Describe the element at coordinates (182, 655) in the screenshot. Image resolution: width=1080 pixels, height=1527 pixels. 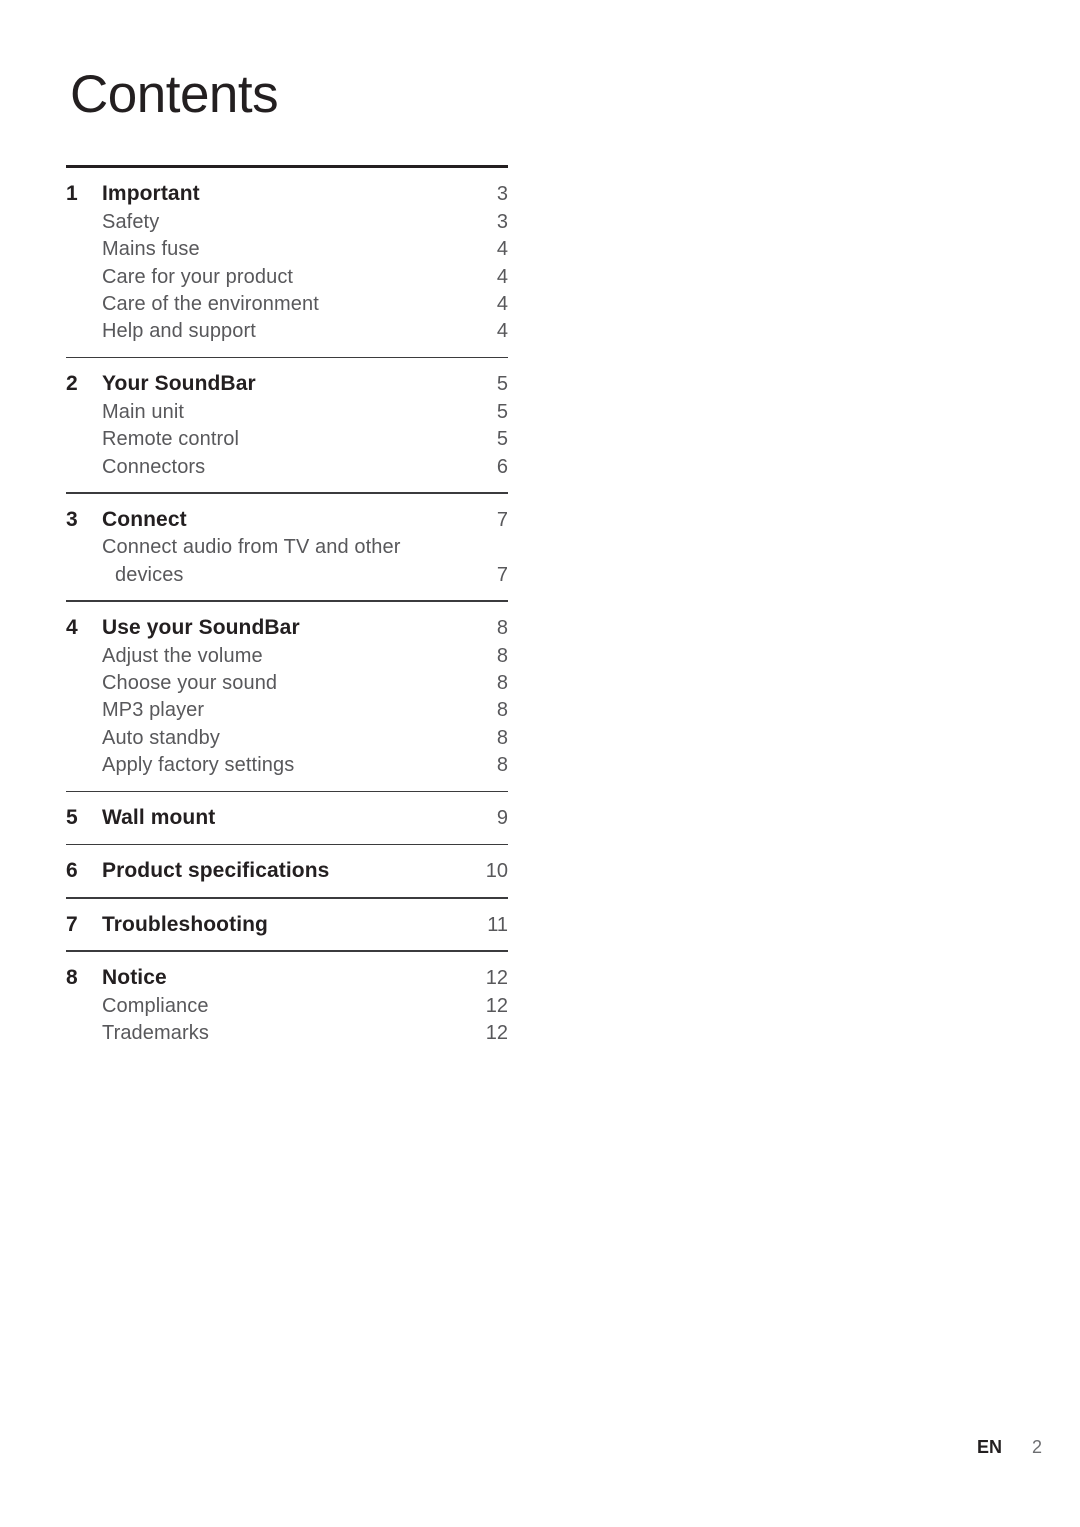
I see `toc-entry-label: Adjust the volume` at that location.